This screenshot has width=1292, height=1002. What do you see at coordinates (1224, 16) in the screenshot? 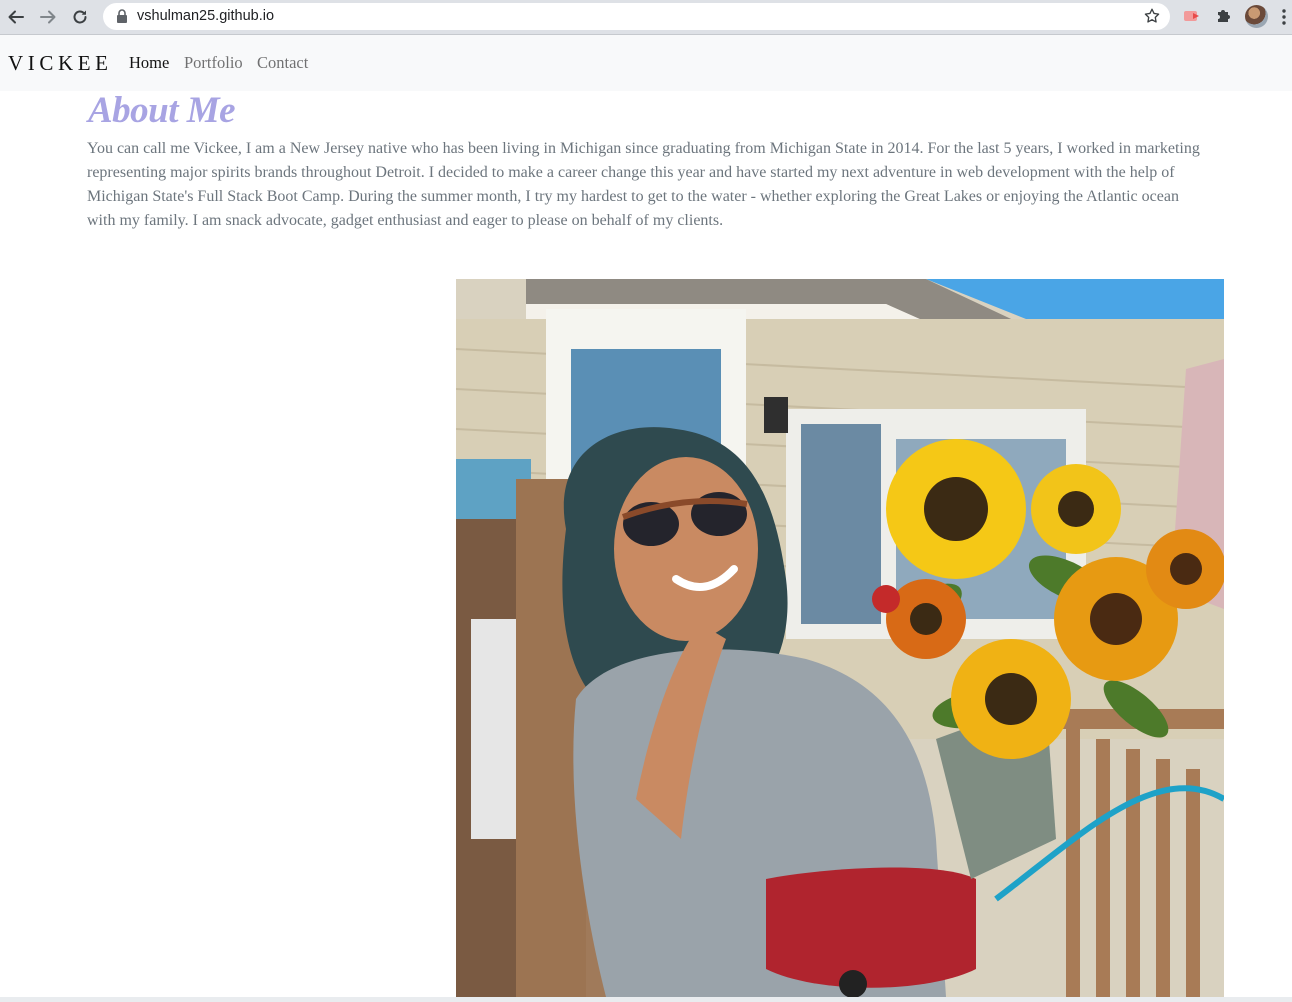
I see `puzzle-extension-icon` at bounding box center [1224, 16].